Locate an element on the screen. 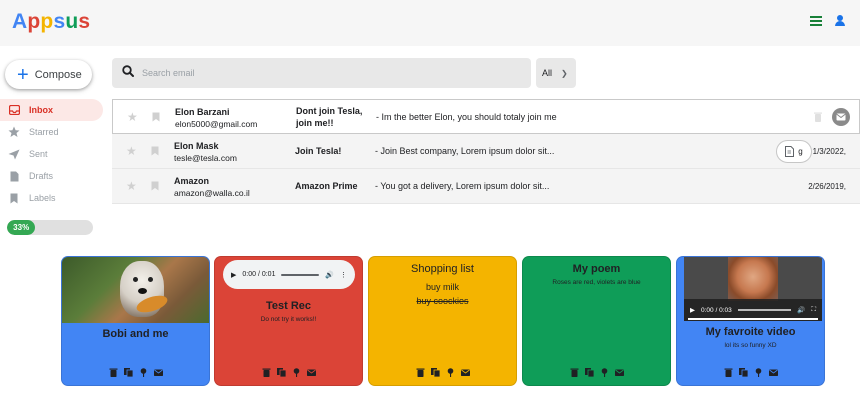  mail-date: 2/26/2019, is located at coordinates (827, 186).